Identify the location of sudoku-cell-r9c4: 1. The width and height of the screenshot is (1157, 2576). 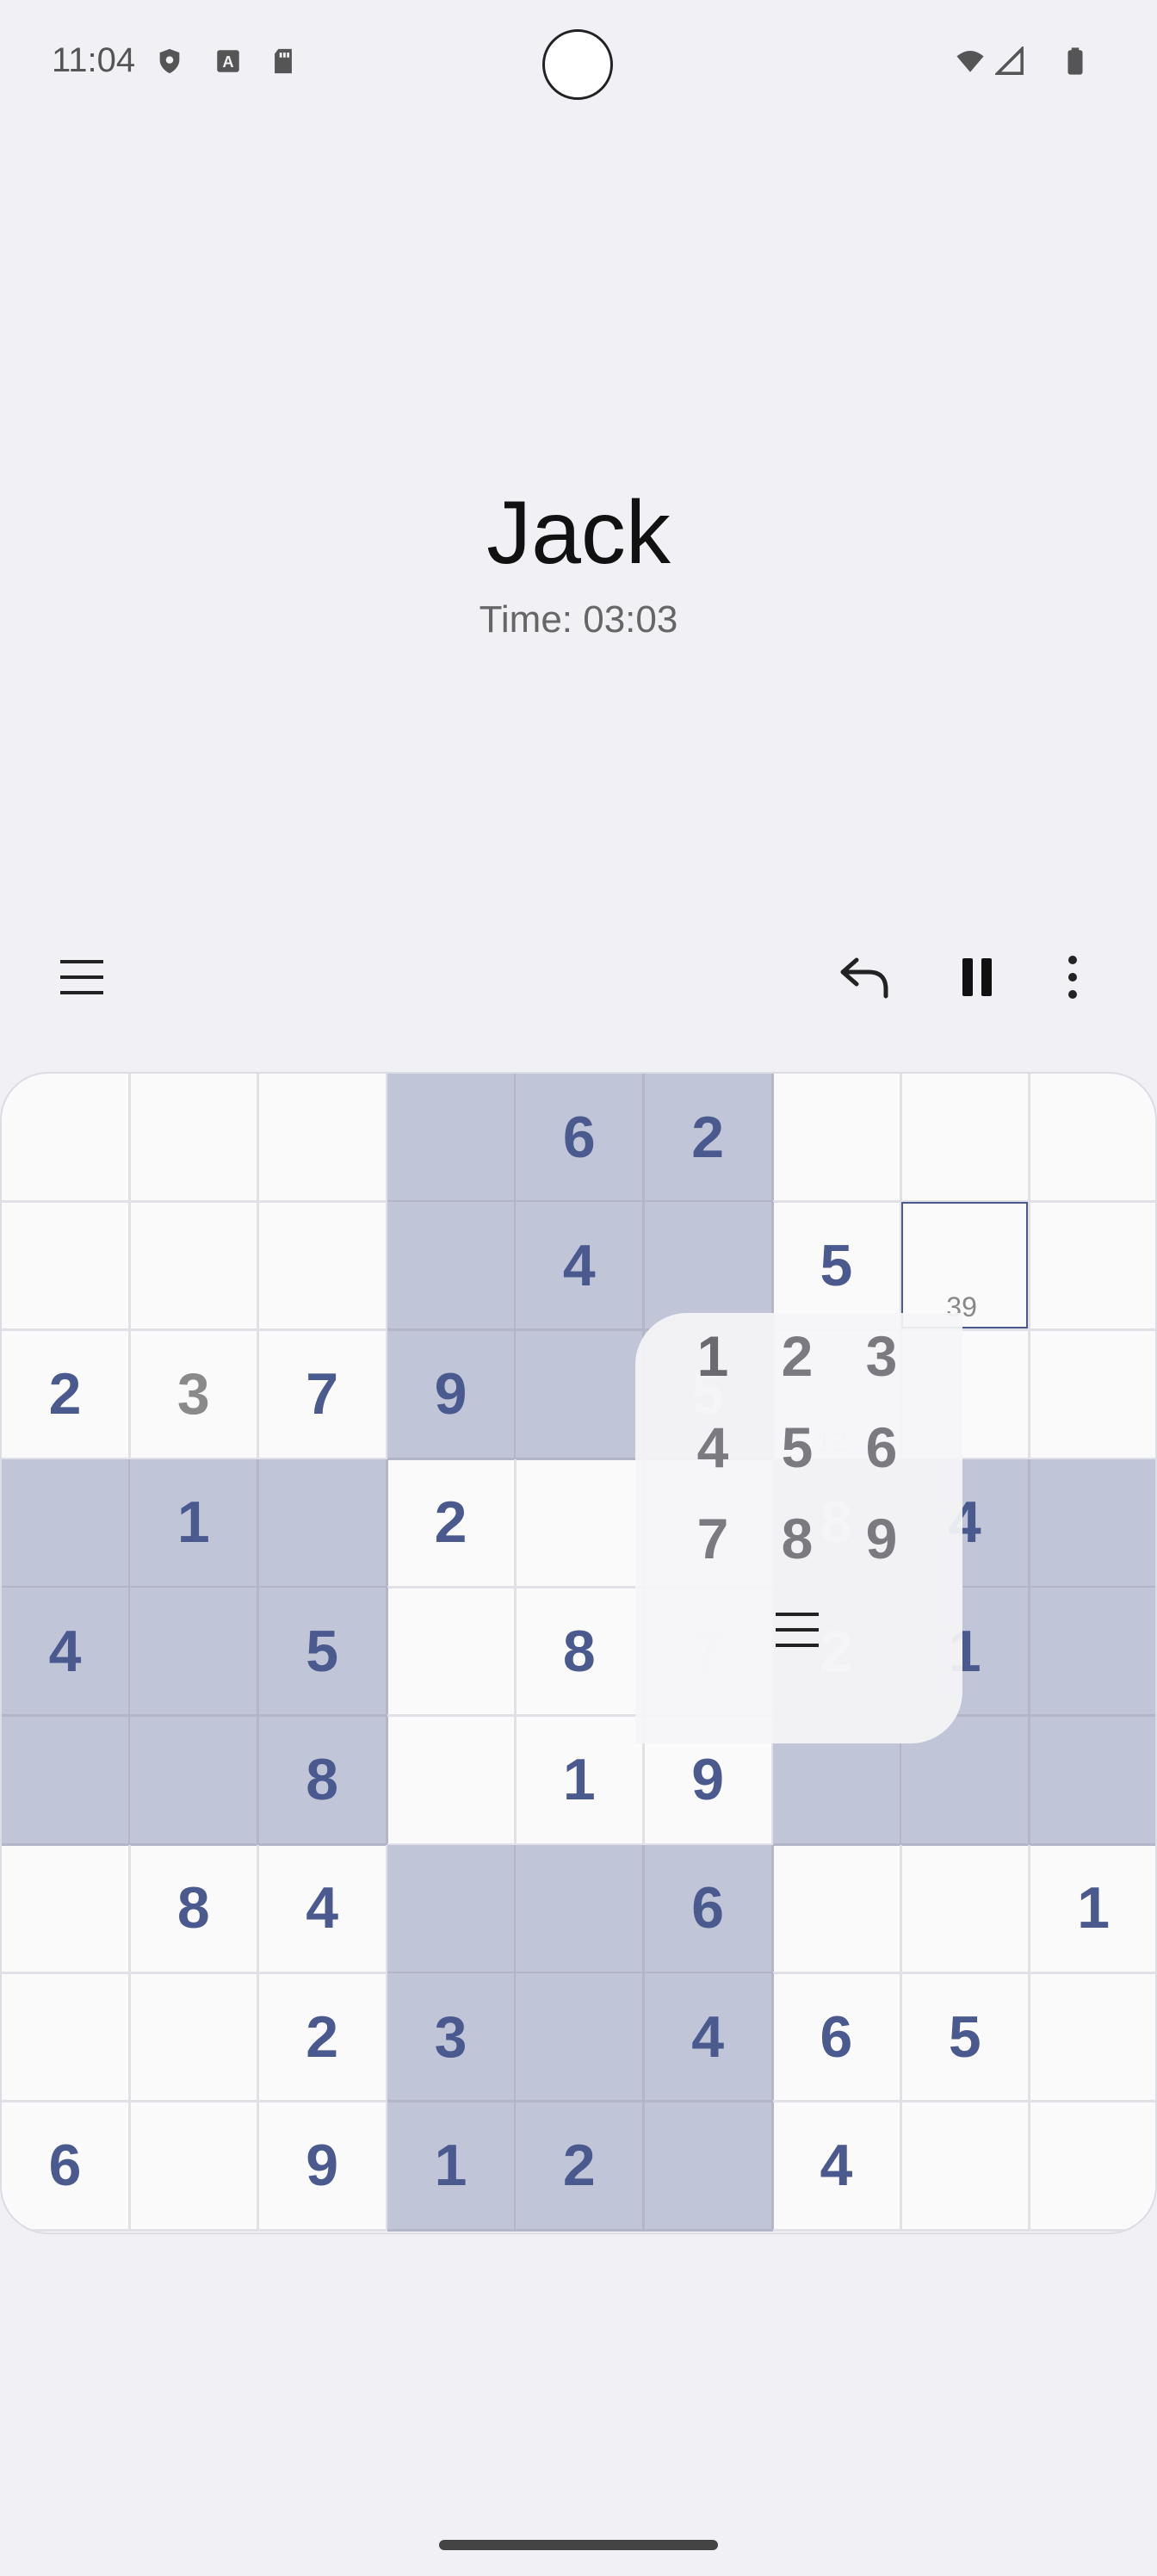
(452, 2167).